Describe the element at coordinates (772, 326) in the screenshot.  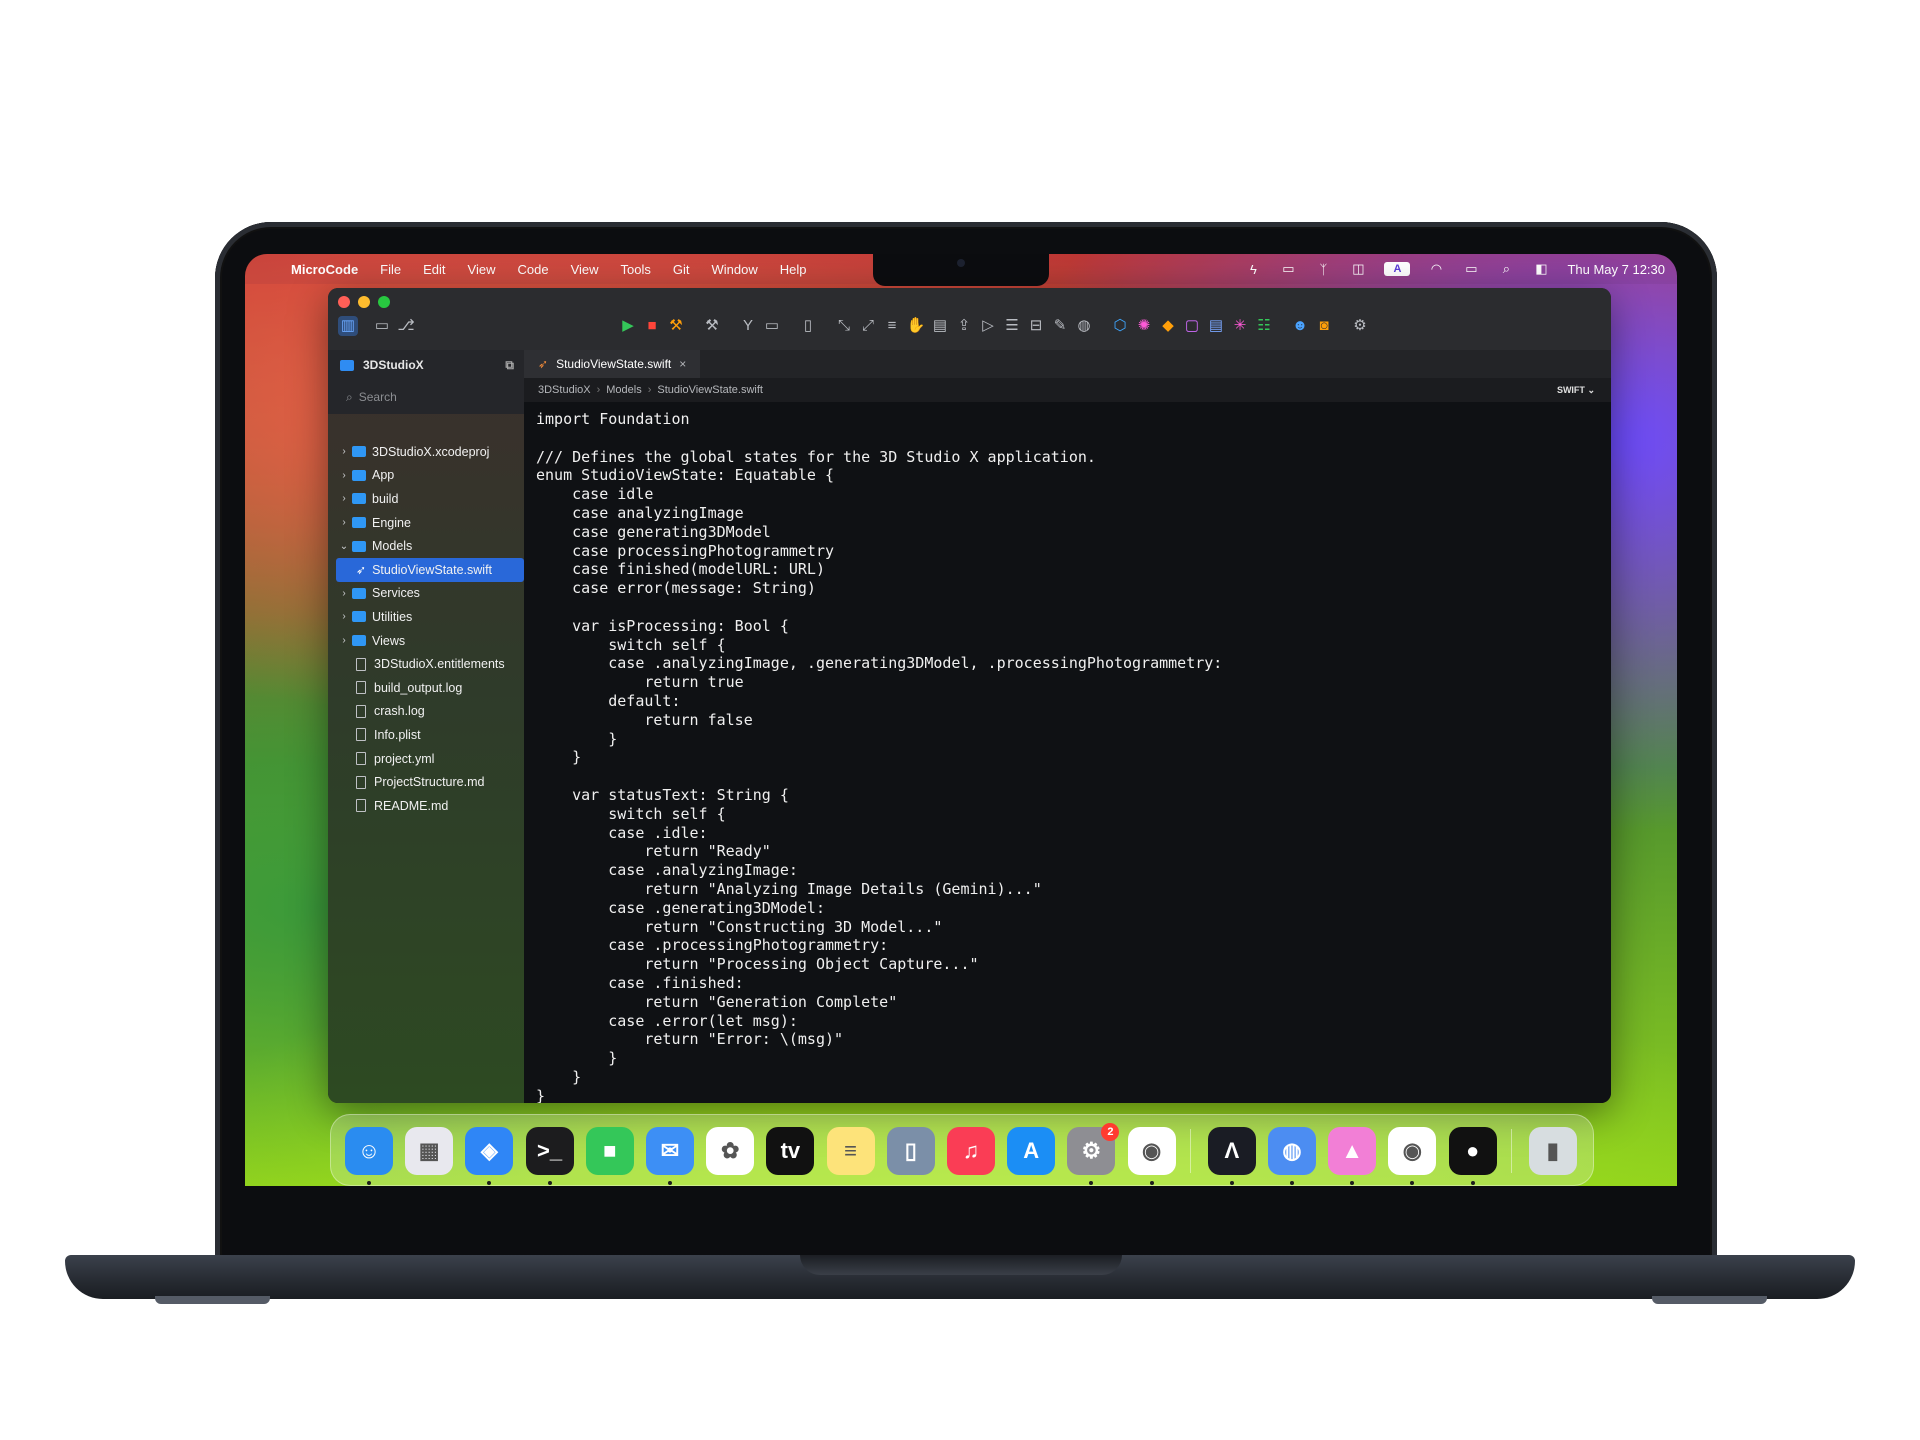
I see `terminal-icon: ▭` at that location.